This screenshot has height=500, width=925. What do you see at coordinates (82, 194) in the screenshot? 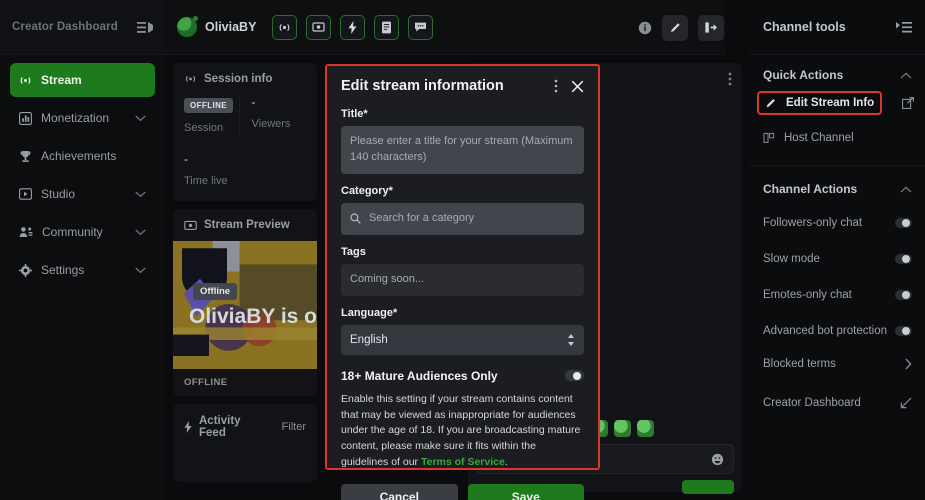
I see `sidebar-item-studio: Studio` at bounding box center [82, 194].